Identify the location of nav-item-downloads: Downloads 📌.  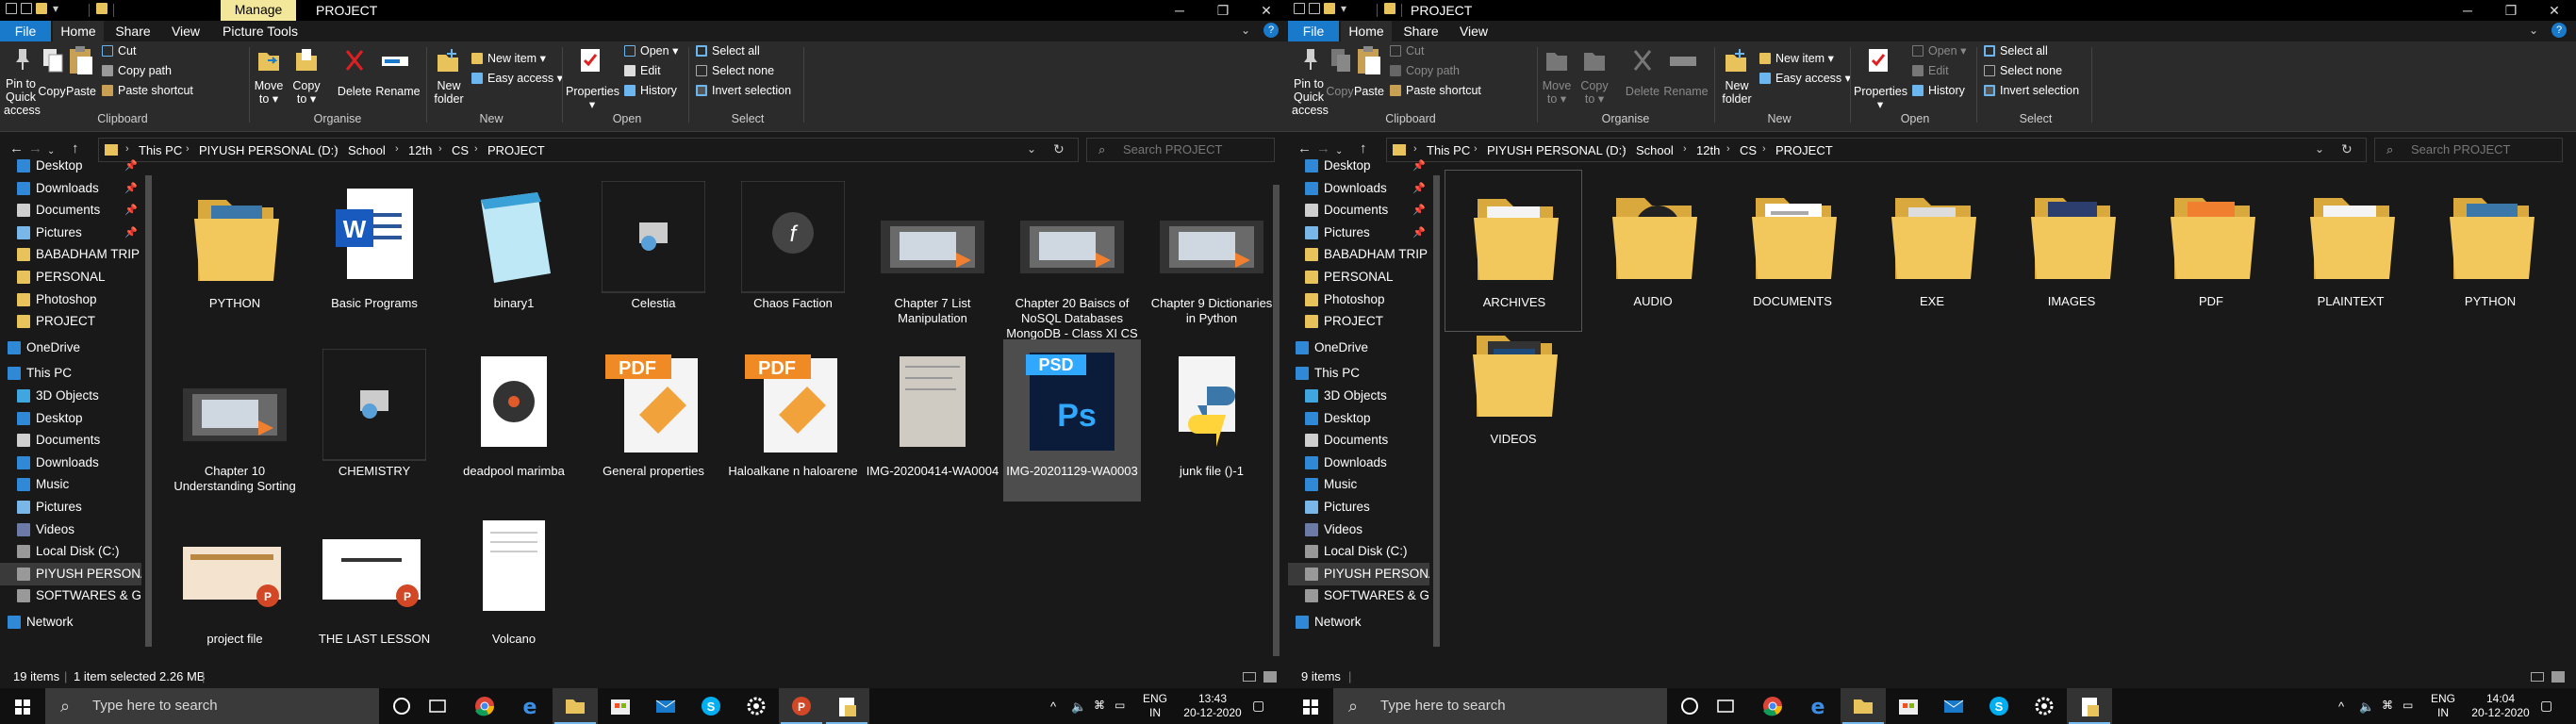
(1358, 188).